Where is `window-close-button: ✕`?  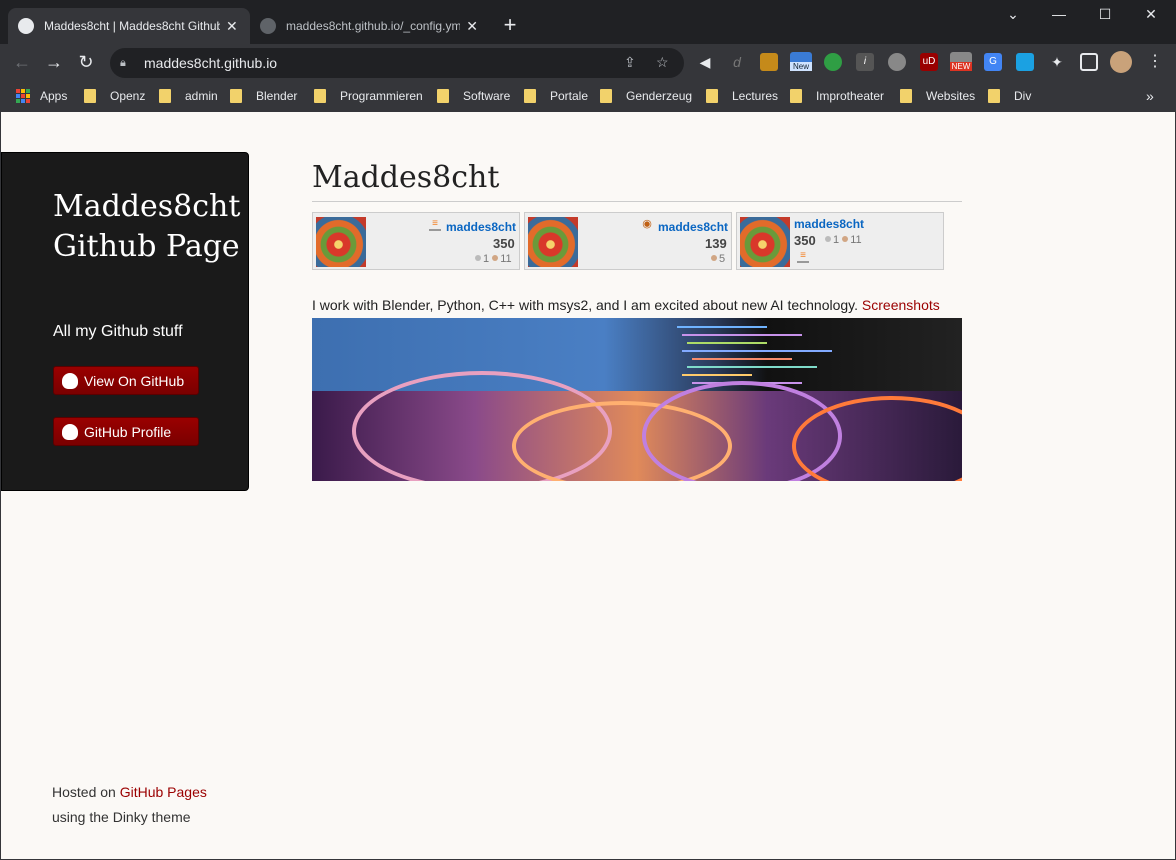 window-close-button: ✕ is located at coordinates (1151, 14).